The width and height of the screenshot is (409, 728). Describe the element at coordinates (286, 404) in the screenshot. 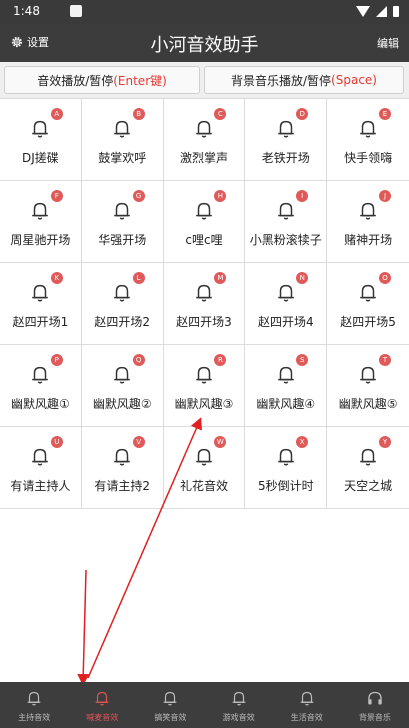

I see `sound-label: 幽默风趣④` at that location.